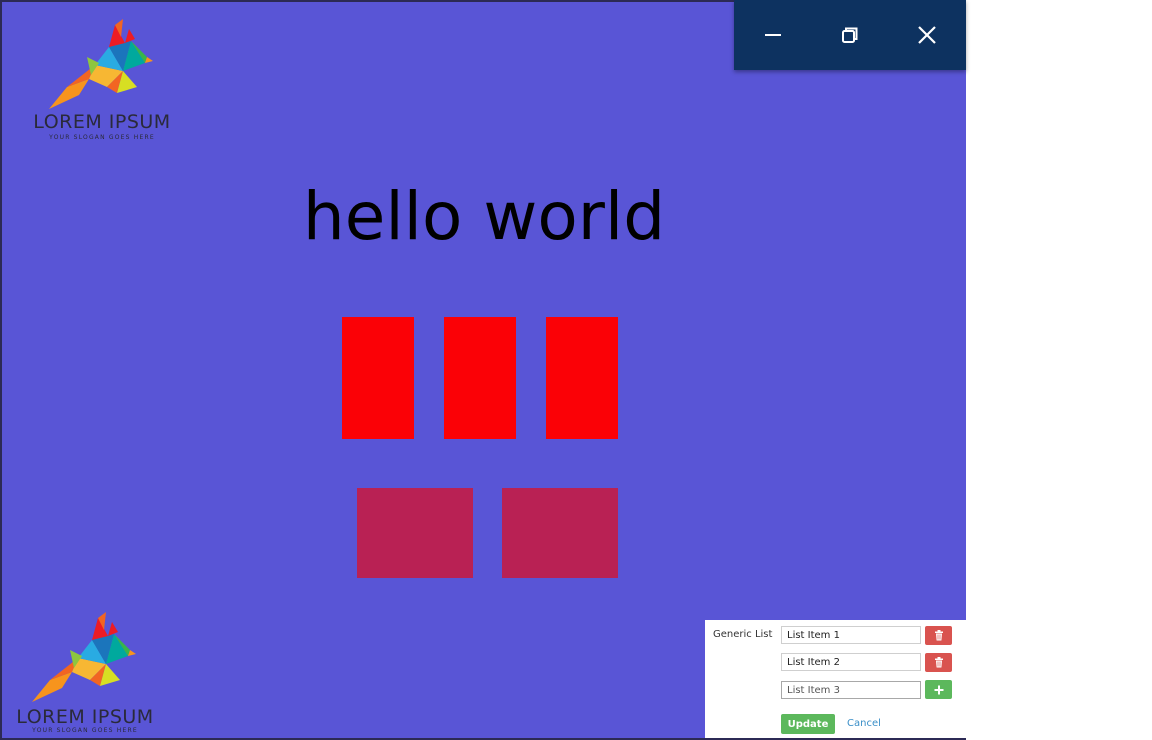 This screenshot has height=740, width=1152. What do you see at coordinates (808, 724) in the screenshot?
I see `update-button: Update` at bounding box center [808, 724].